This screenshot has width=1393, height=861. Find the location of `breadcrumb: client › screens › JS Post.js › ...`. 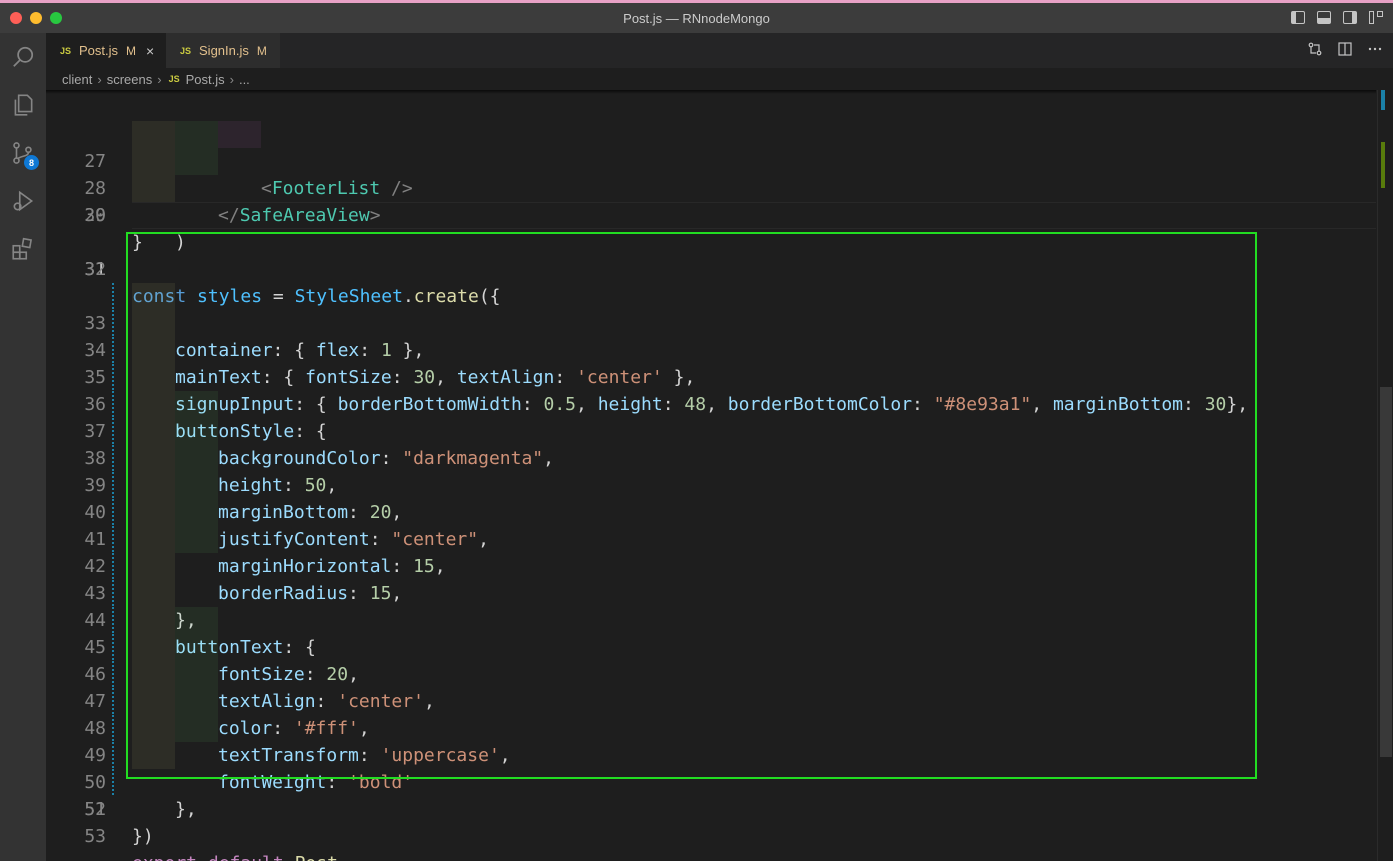

breadcrumb: client › screens › JS Post.js › ... is located at coordinates (719, 79).